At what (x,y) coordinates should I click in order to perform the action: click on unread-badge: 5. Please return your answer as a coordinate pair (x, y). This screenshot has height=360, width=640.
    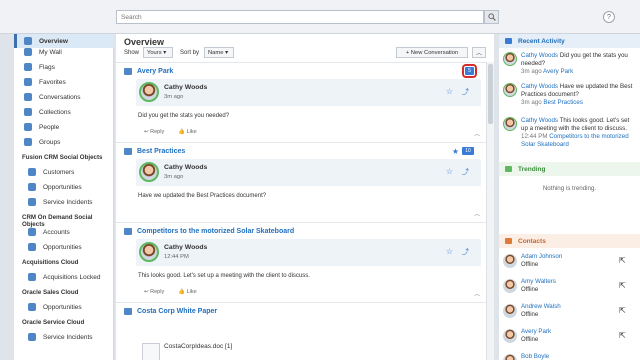
    Looking at the image, I should click on (469, 71).